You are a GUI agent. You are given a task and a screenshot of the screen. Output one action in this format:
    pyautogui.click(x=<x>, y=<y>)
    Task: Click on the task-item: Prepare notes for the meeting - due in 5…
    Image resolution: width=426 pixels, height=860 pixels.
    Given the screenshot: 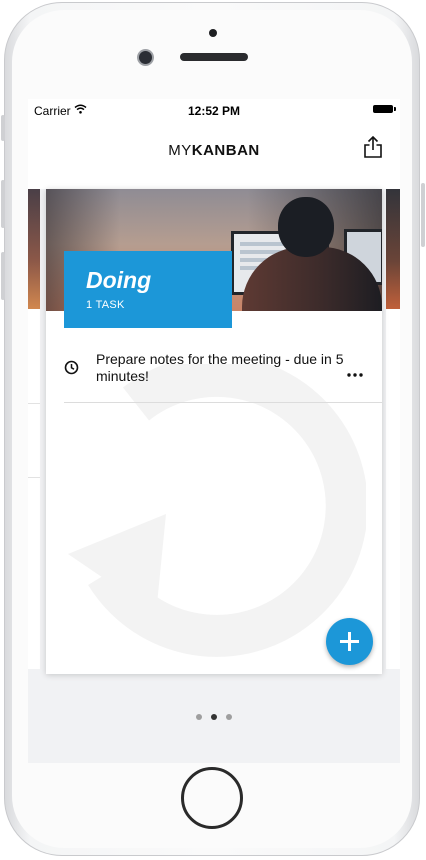 What is the action you would take?
    pyautogui.click(x=223, y=373)
    